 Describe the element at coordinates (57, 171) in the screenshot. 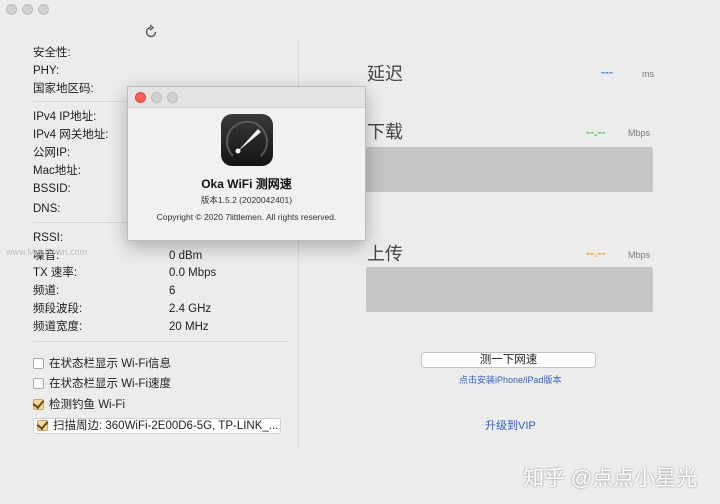

I see `label-mac: Mac地址:` at that location.